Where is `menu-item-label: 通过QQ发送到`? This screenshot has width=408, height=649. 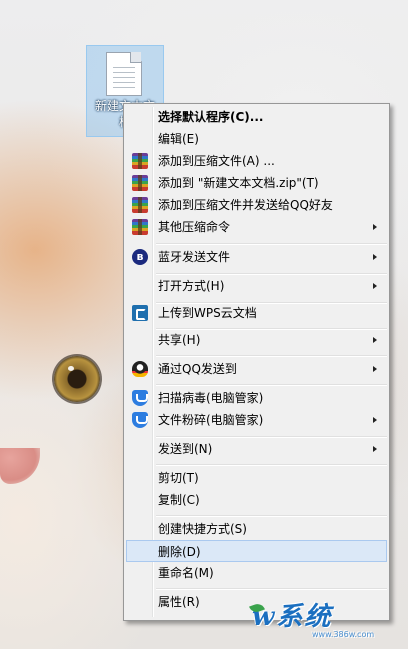
menu-item-label: 通过QQ发送到 is located at coordinates (197, 369).